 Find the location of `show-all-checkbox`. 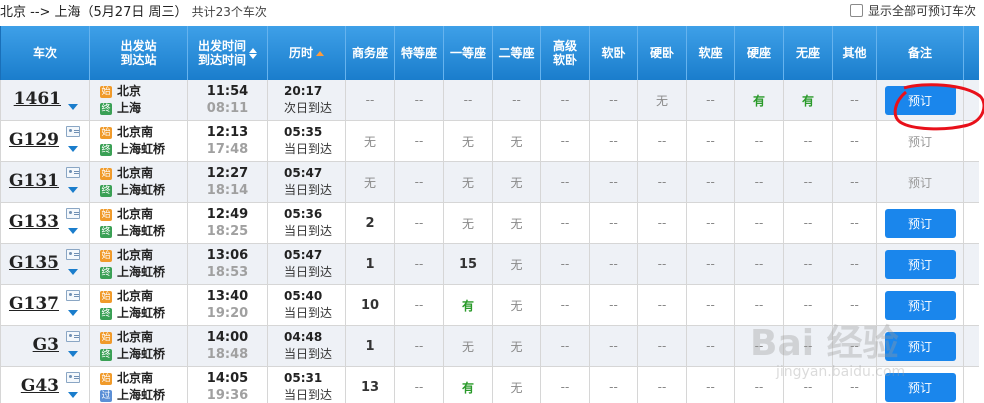

show-all-checkbox is located at coordinates (856, 10).